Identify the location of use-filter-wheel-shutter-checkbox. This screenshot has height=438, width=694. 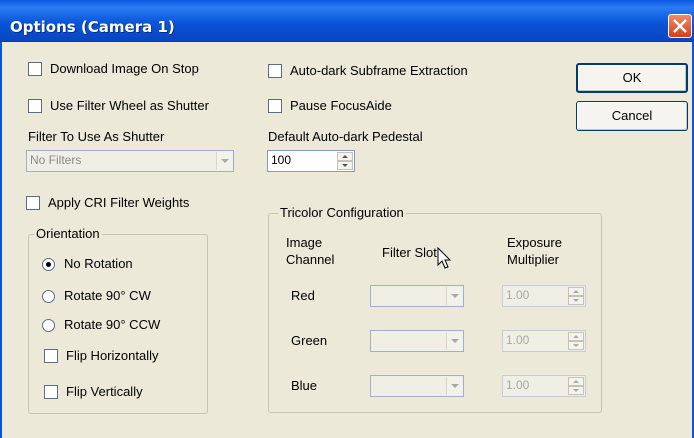
(35, 106).